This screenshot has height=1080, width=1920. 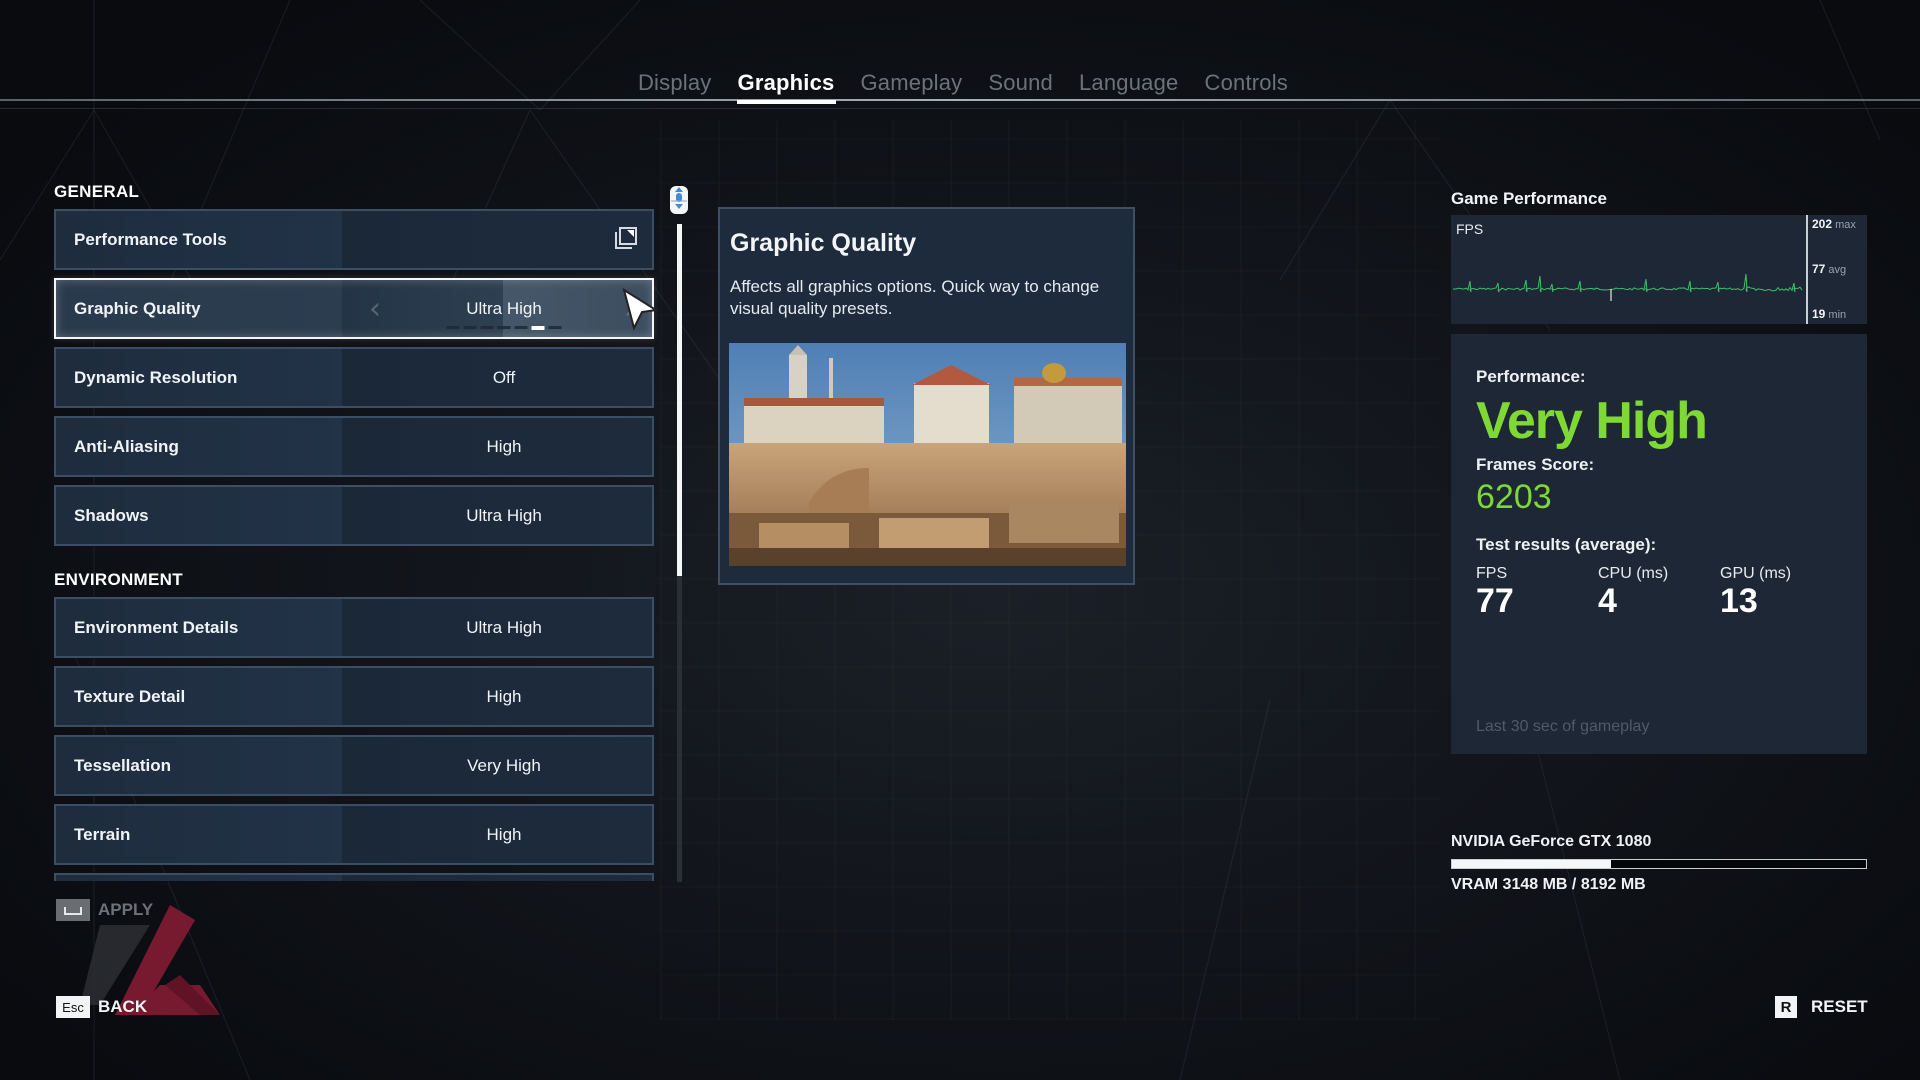 What do you see at coordinates (504, 765) in the screenshot?
I see `setting-value: Very High` at bounding box center [504, 765].